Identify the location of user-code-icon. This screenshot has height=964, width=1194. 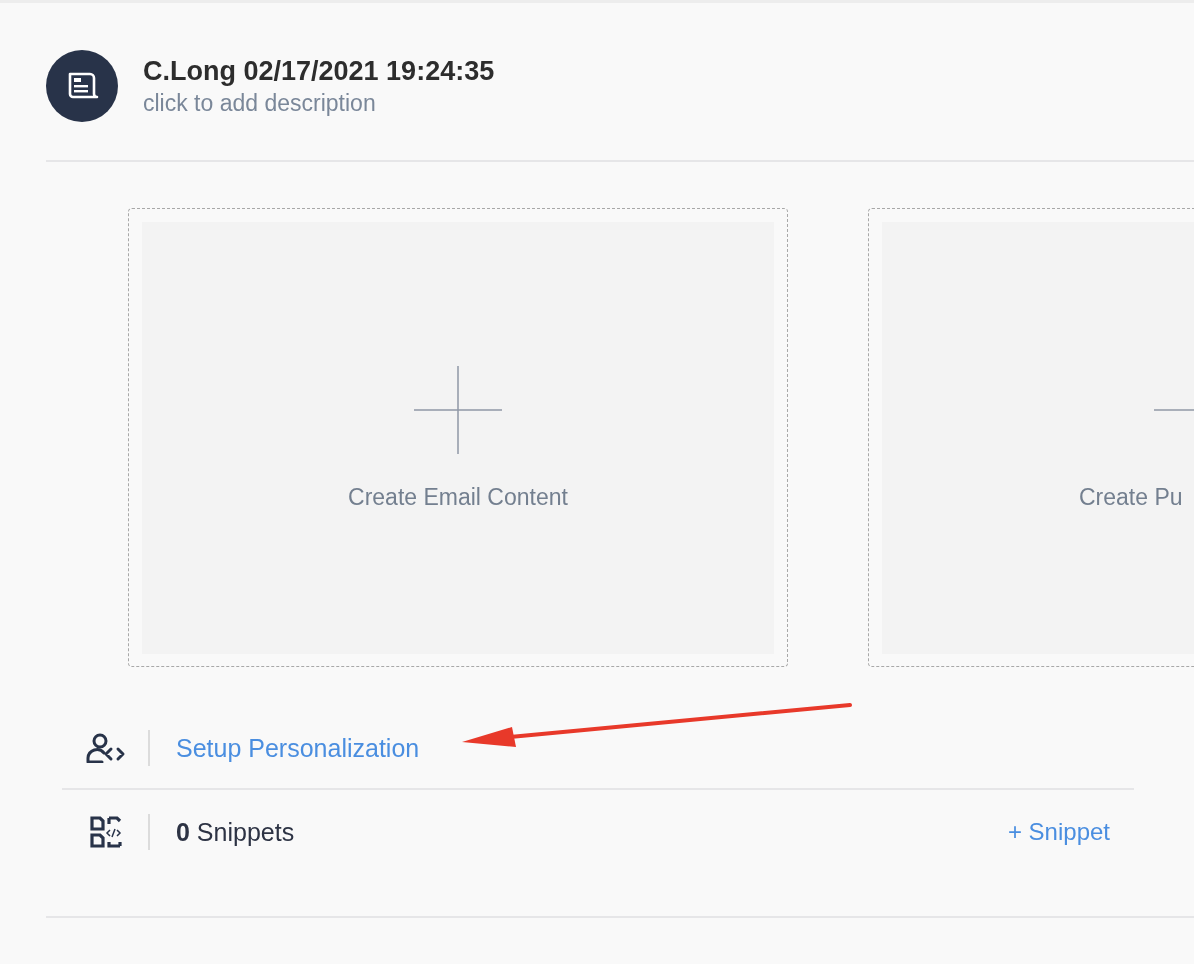
(106, 748).